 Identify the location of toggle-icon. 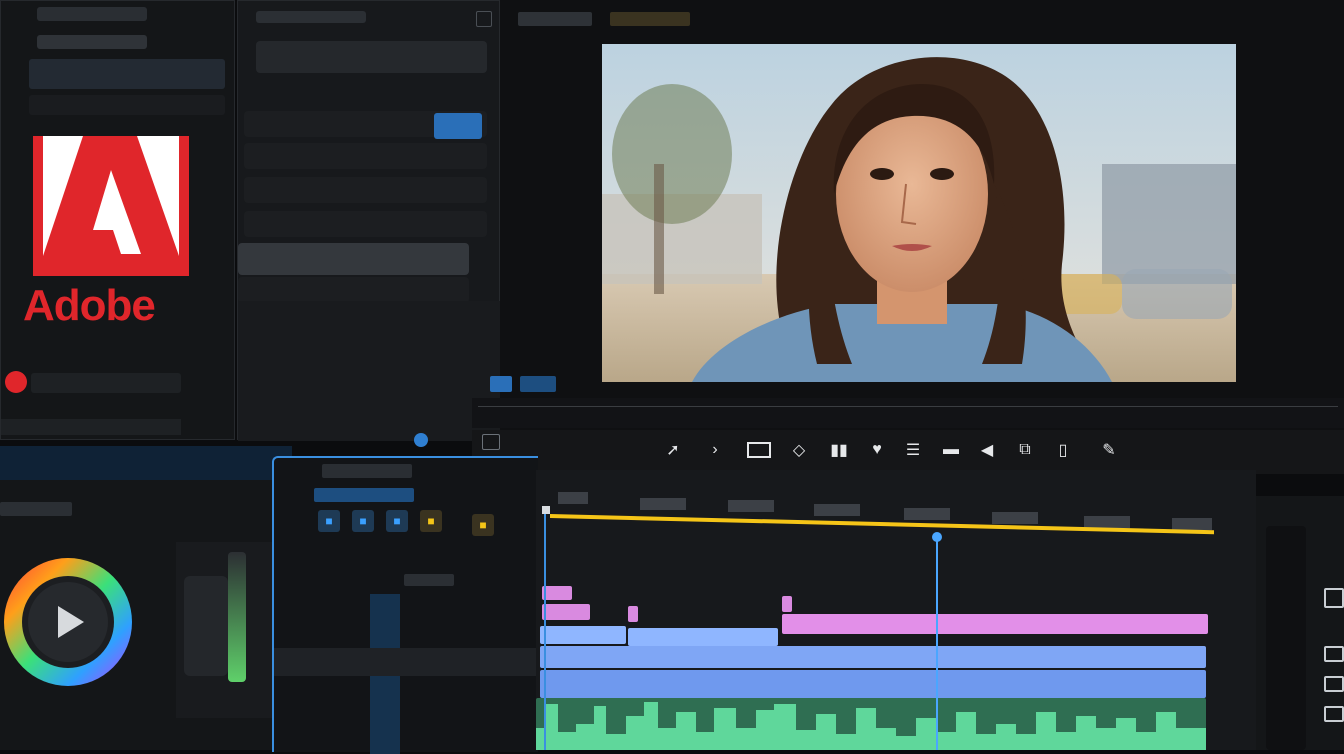
(421, 440).